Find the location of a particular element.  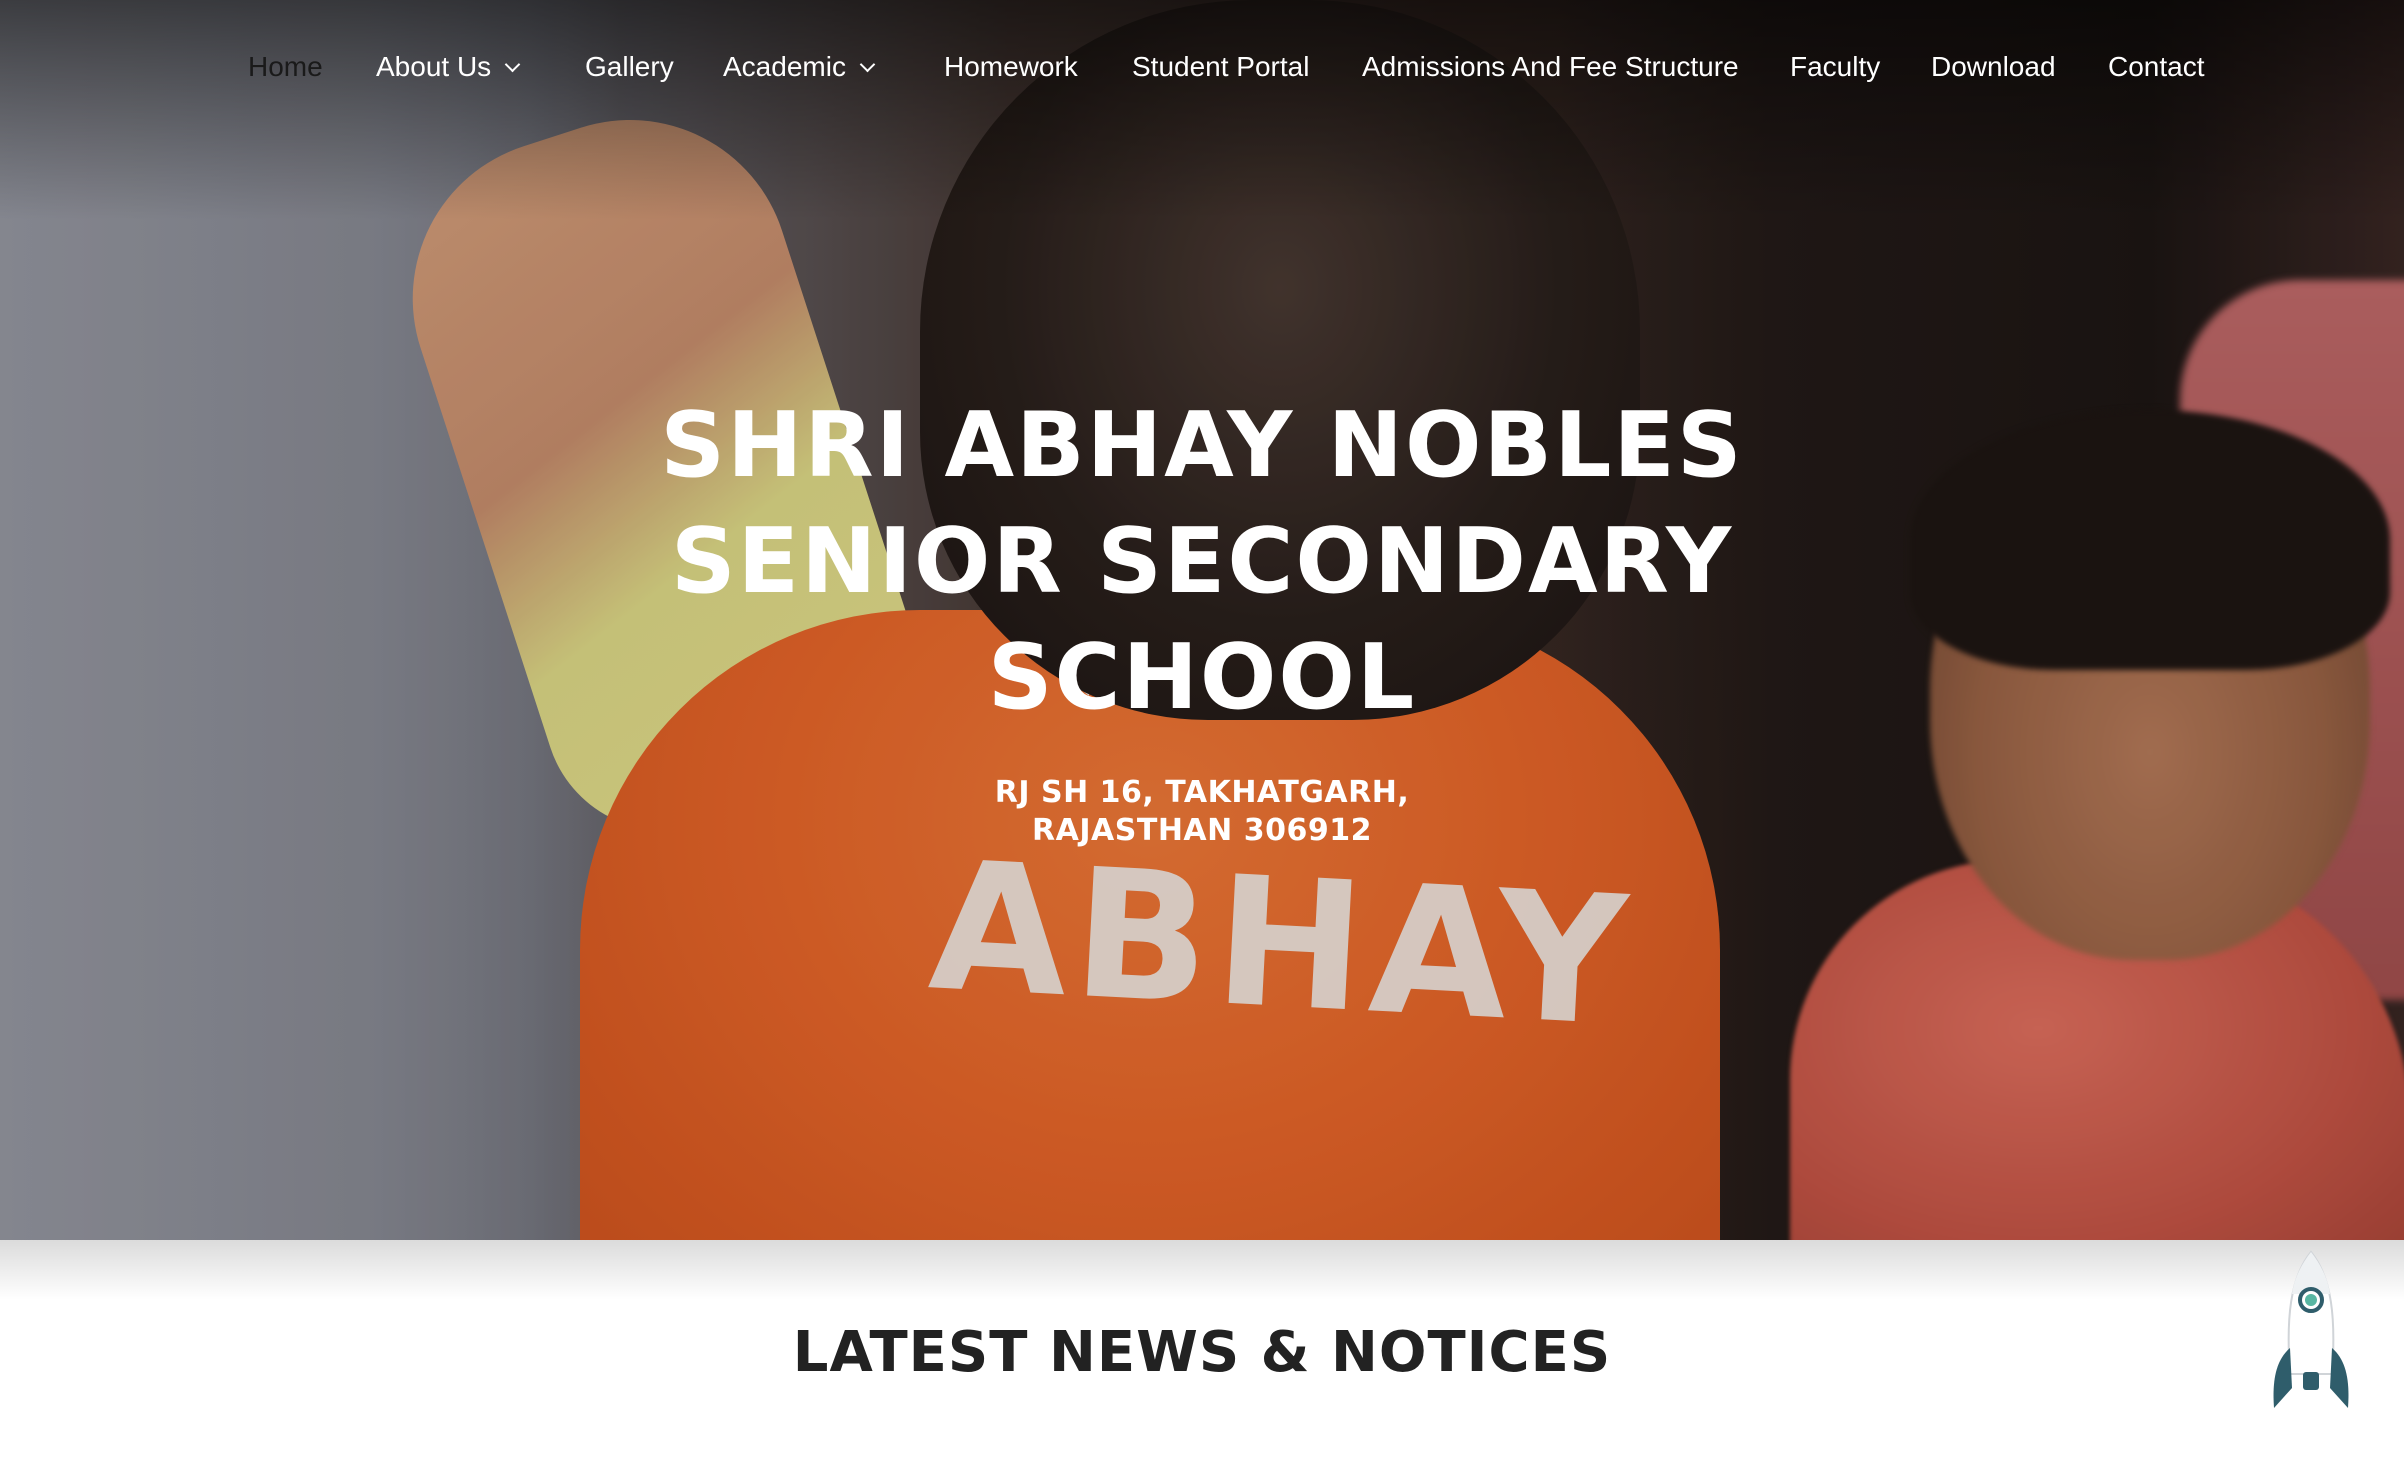

nav-about-us-label: About Us is located at coordinates (434, 66).